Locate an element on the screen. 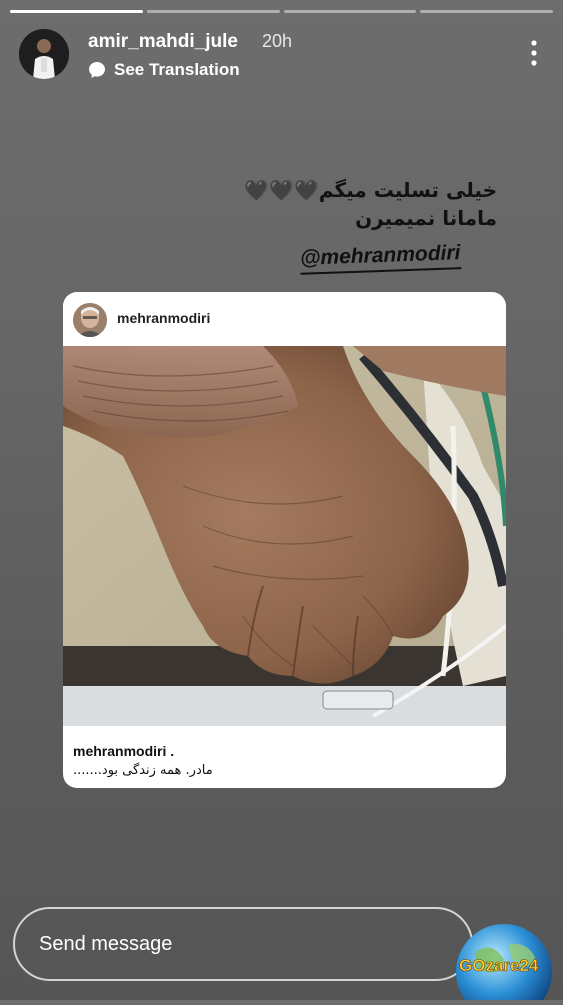  see-translation-label: See Translation is located at coordinates (177, 69).